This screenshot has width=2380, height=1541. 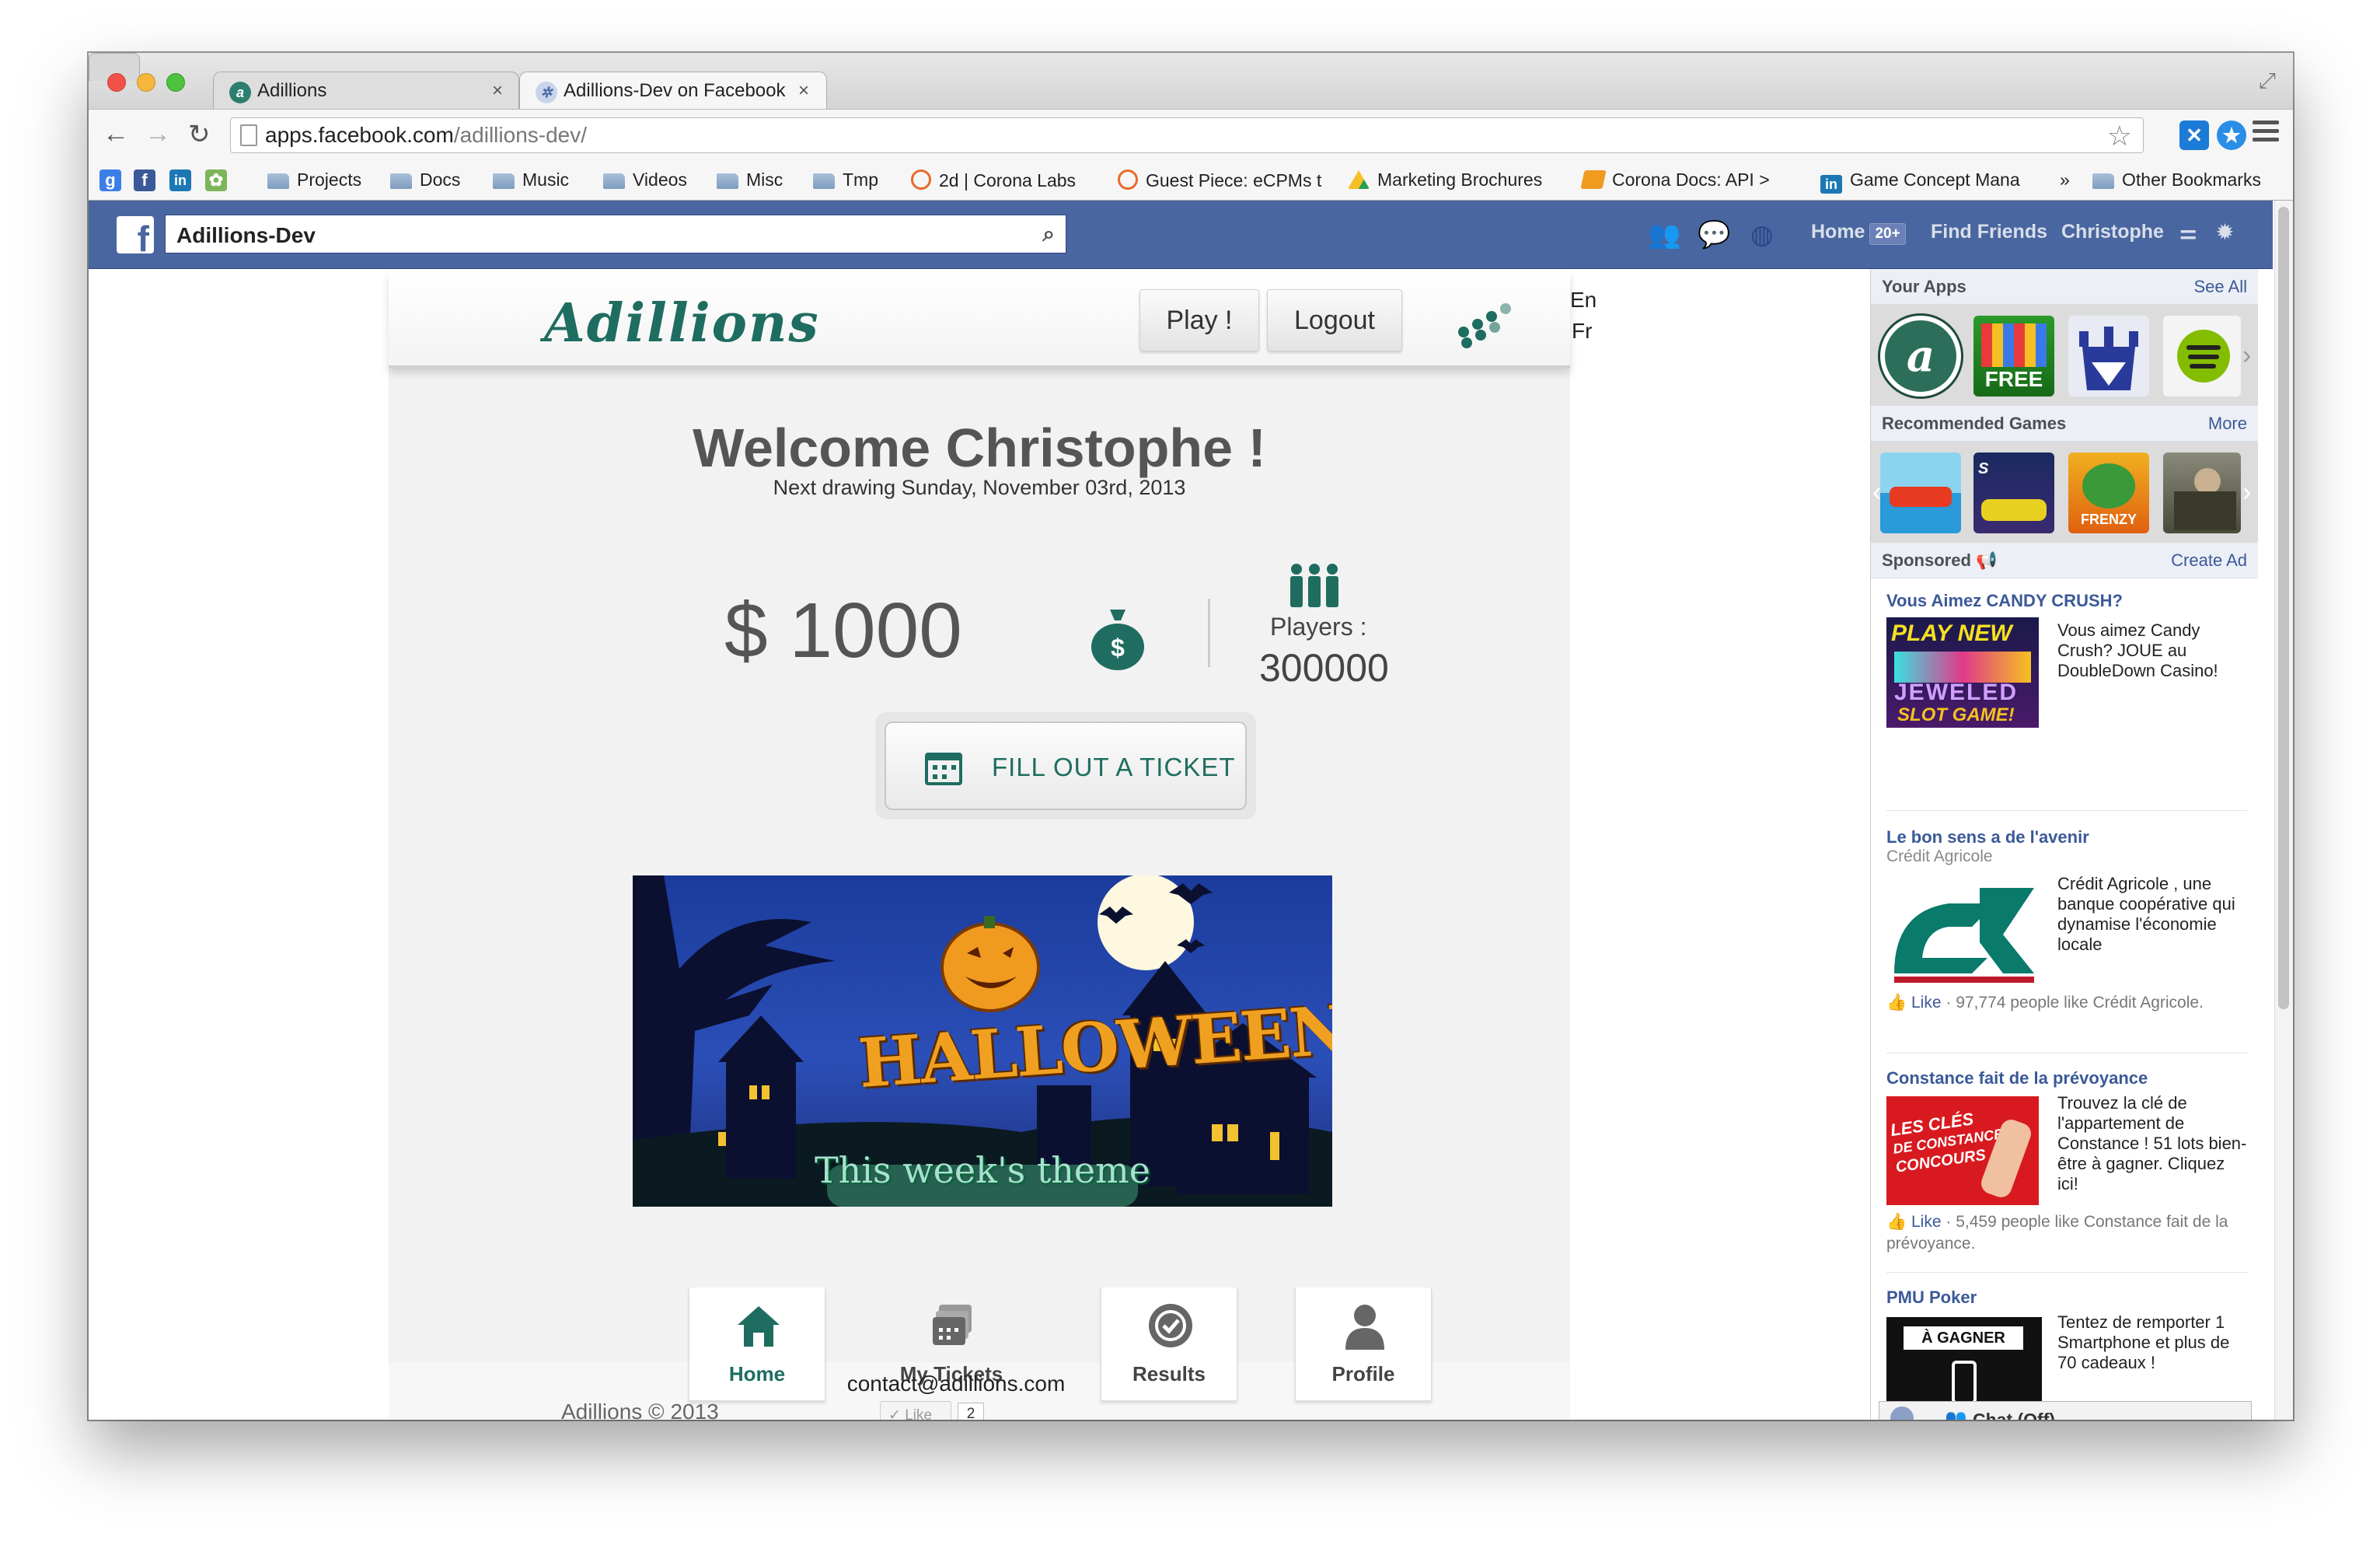 I want to click on maps-icon: ✿, so click(x=216, y=180).